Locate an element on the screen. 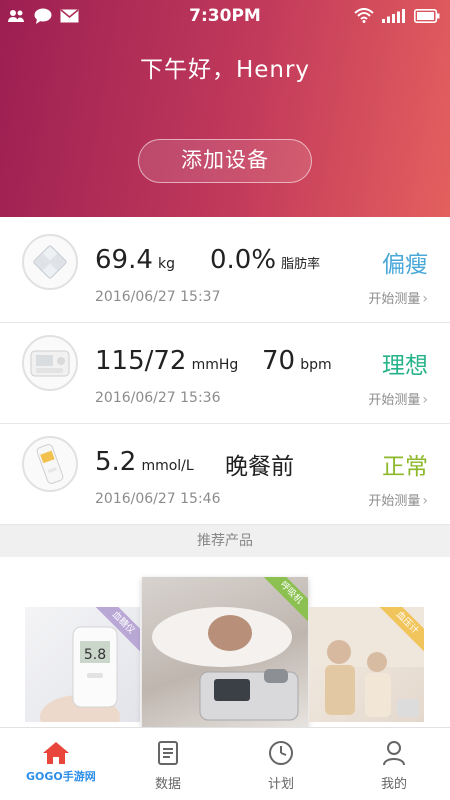 This screenshot has width=450, height=800. site-watermark: GOGO手游网 is located at coordinates (61, 776).